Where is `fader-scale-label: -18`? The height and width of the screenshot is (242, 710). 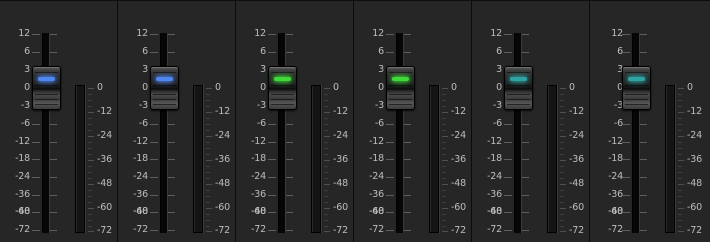 fader-scale-label: -18 is located at coordinates (258, 158).